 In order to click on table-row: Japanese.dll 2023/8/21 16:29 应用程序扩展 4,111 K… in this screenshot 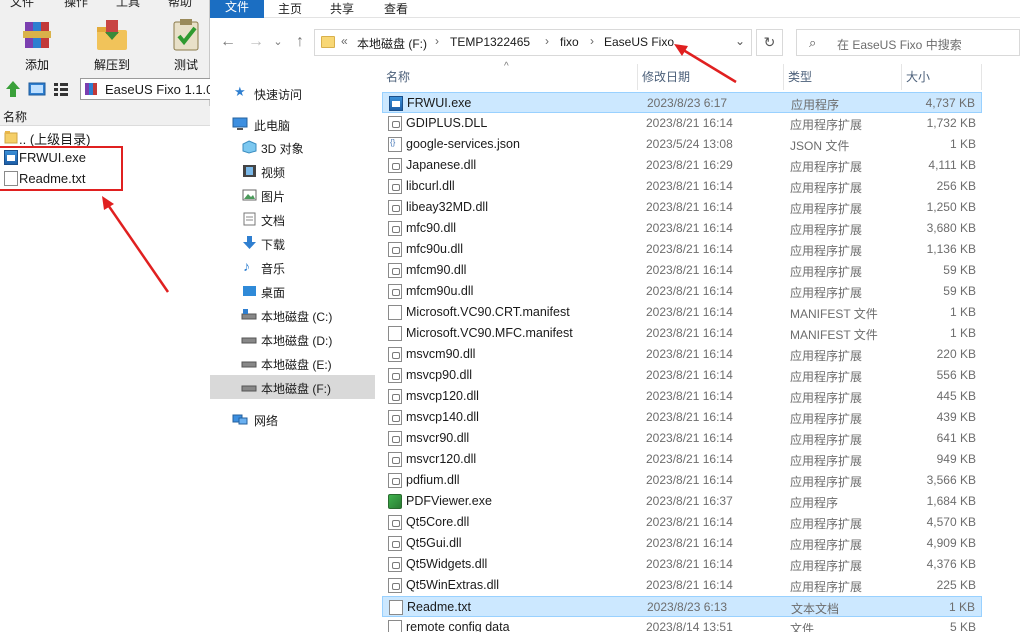, I will do `click(682, 165)`.